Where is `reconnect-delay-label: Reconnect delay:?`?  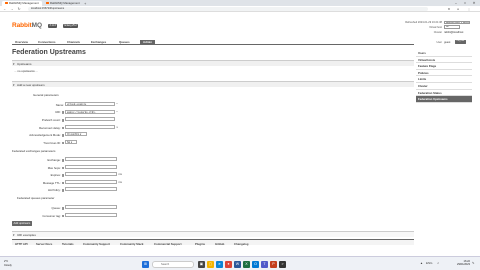
reconnect-delay-label: Reconnect delay:? is located at coordinates (51, 127).